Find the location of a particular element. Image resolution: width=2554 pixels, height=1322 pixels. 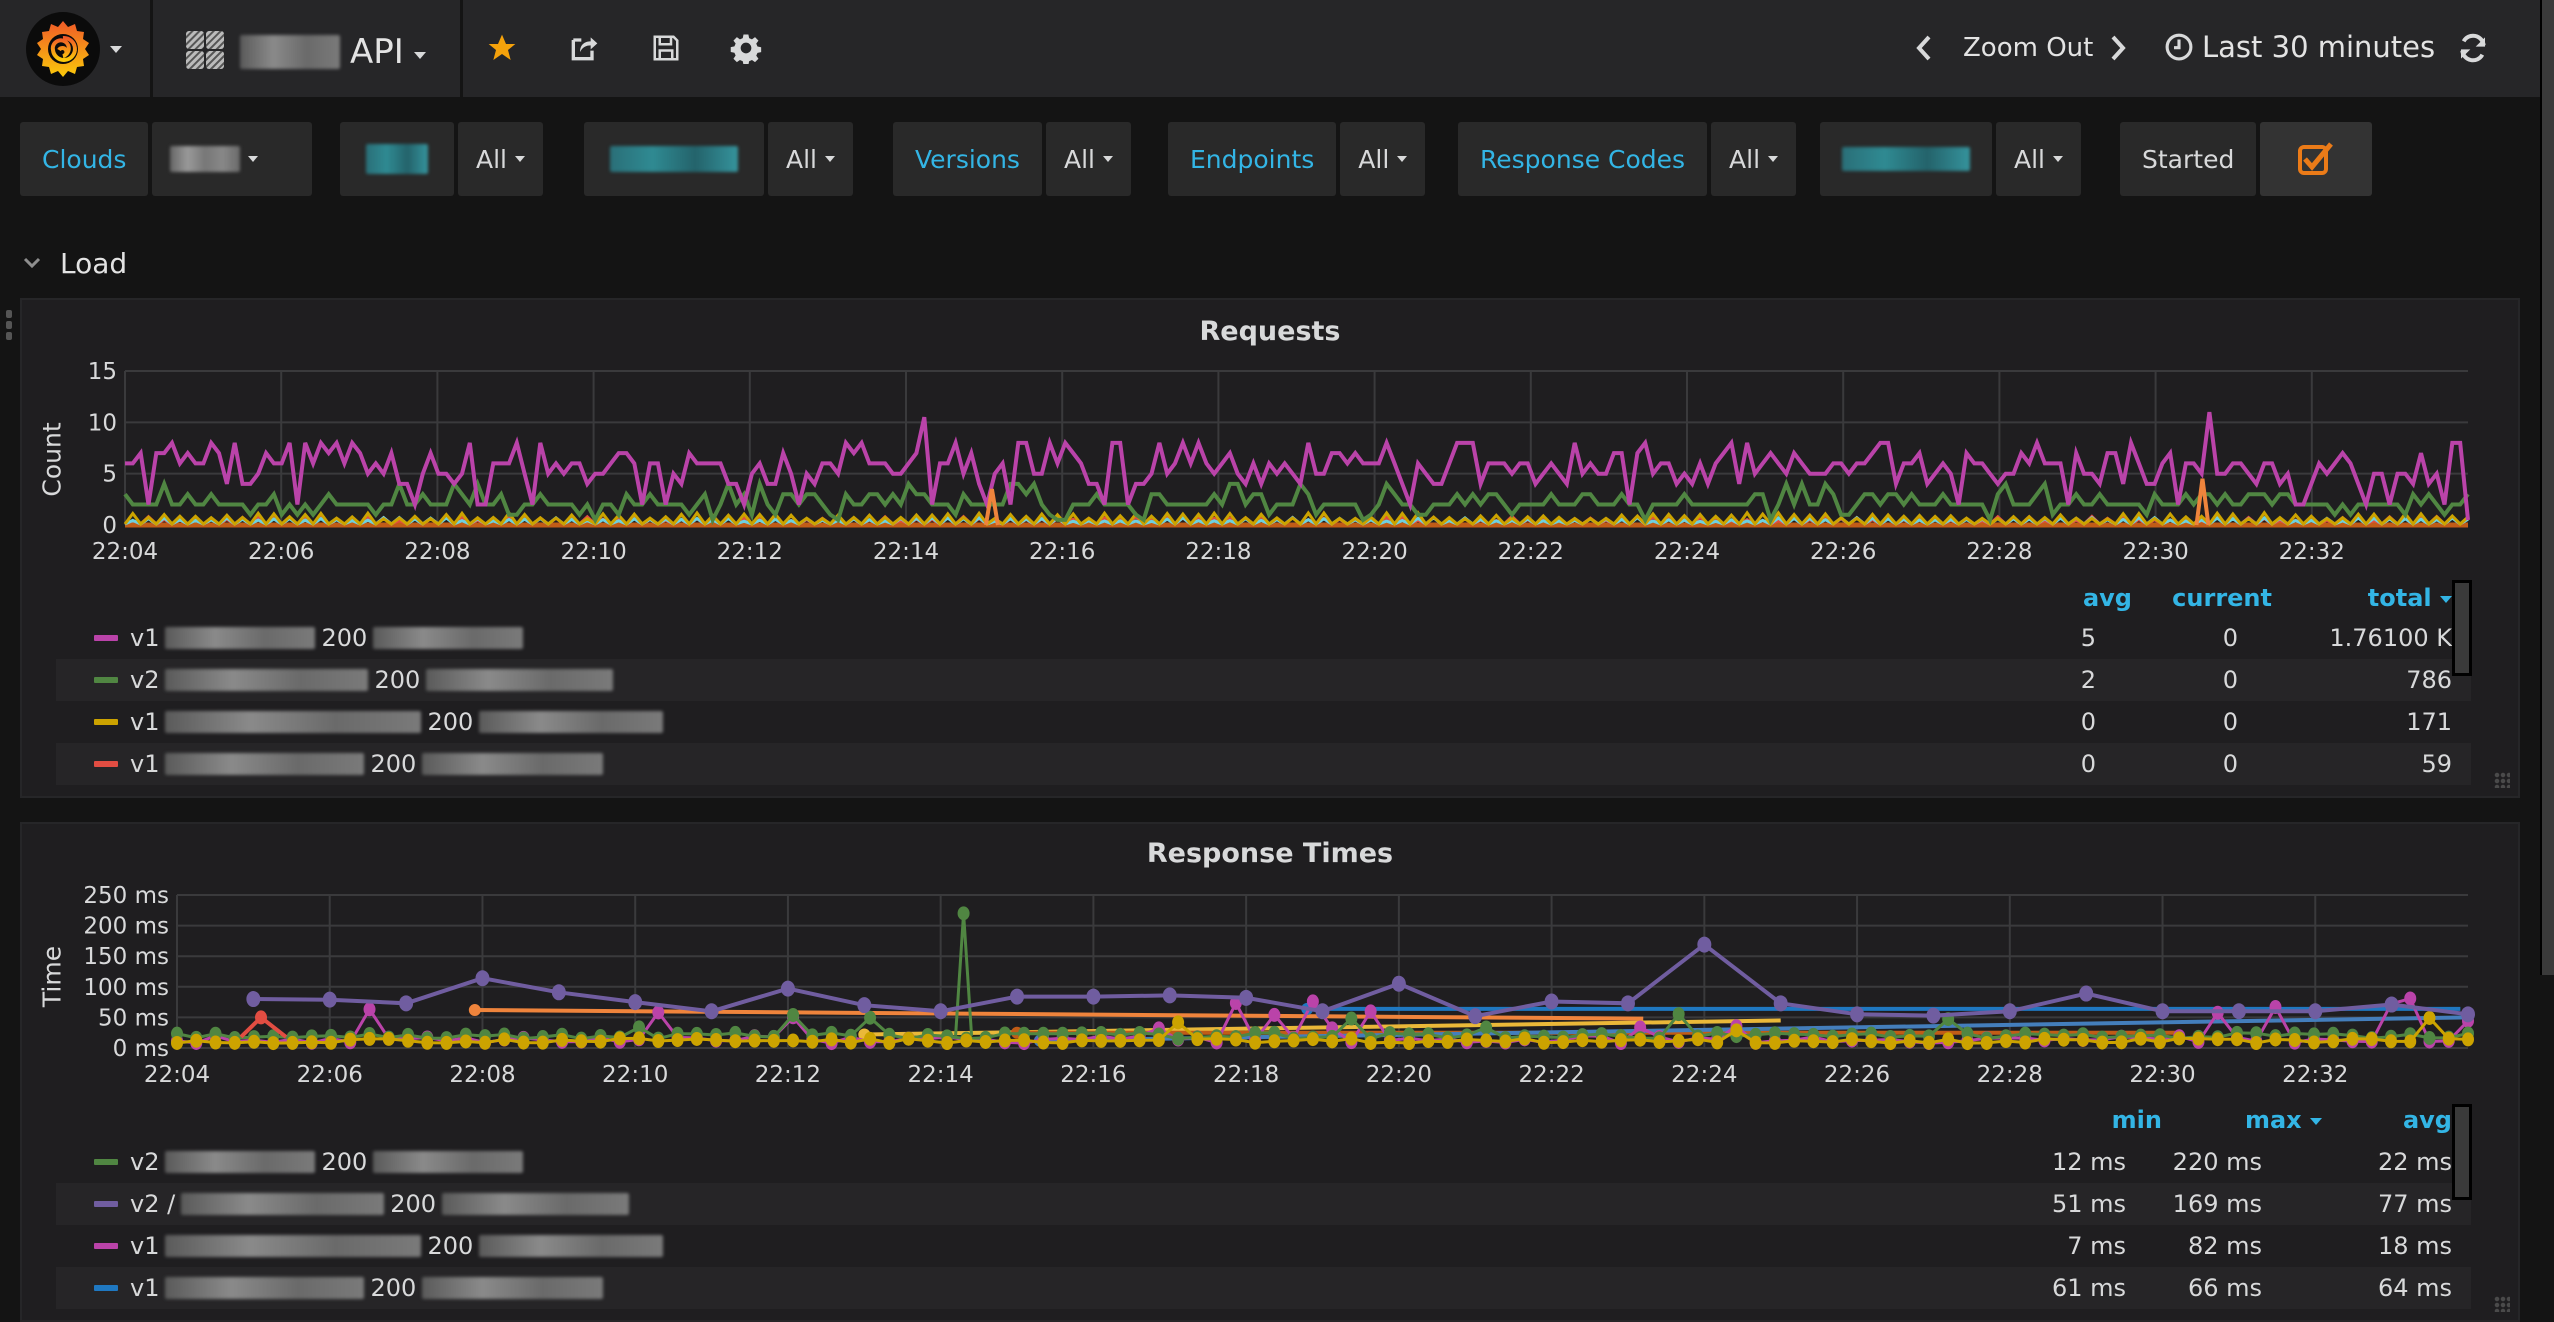

gear-icon is located at coordinates (746, 48).